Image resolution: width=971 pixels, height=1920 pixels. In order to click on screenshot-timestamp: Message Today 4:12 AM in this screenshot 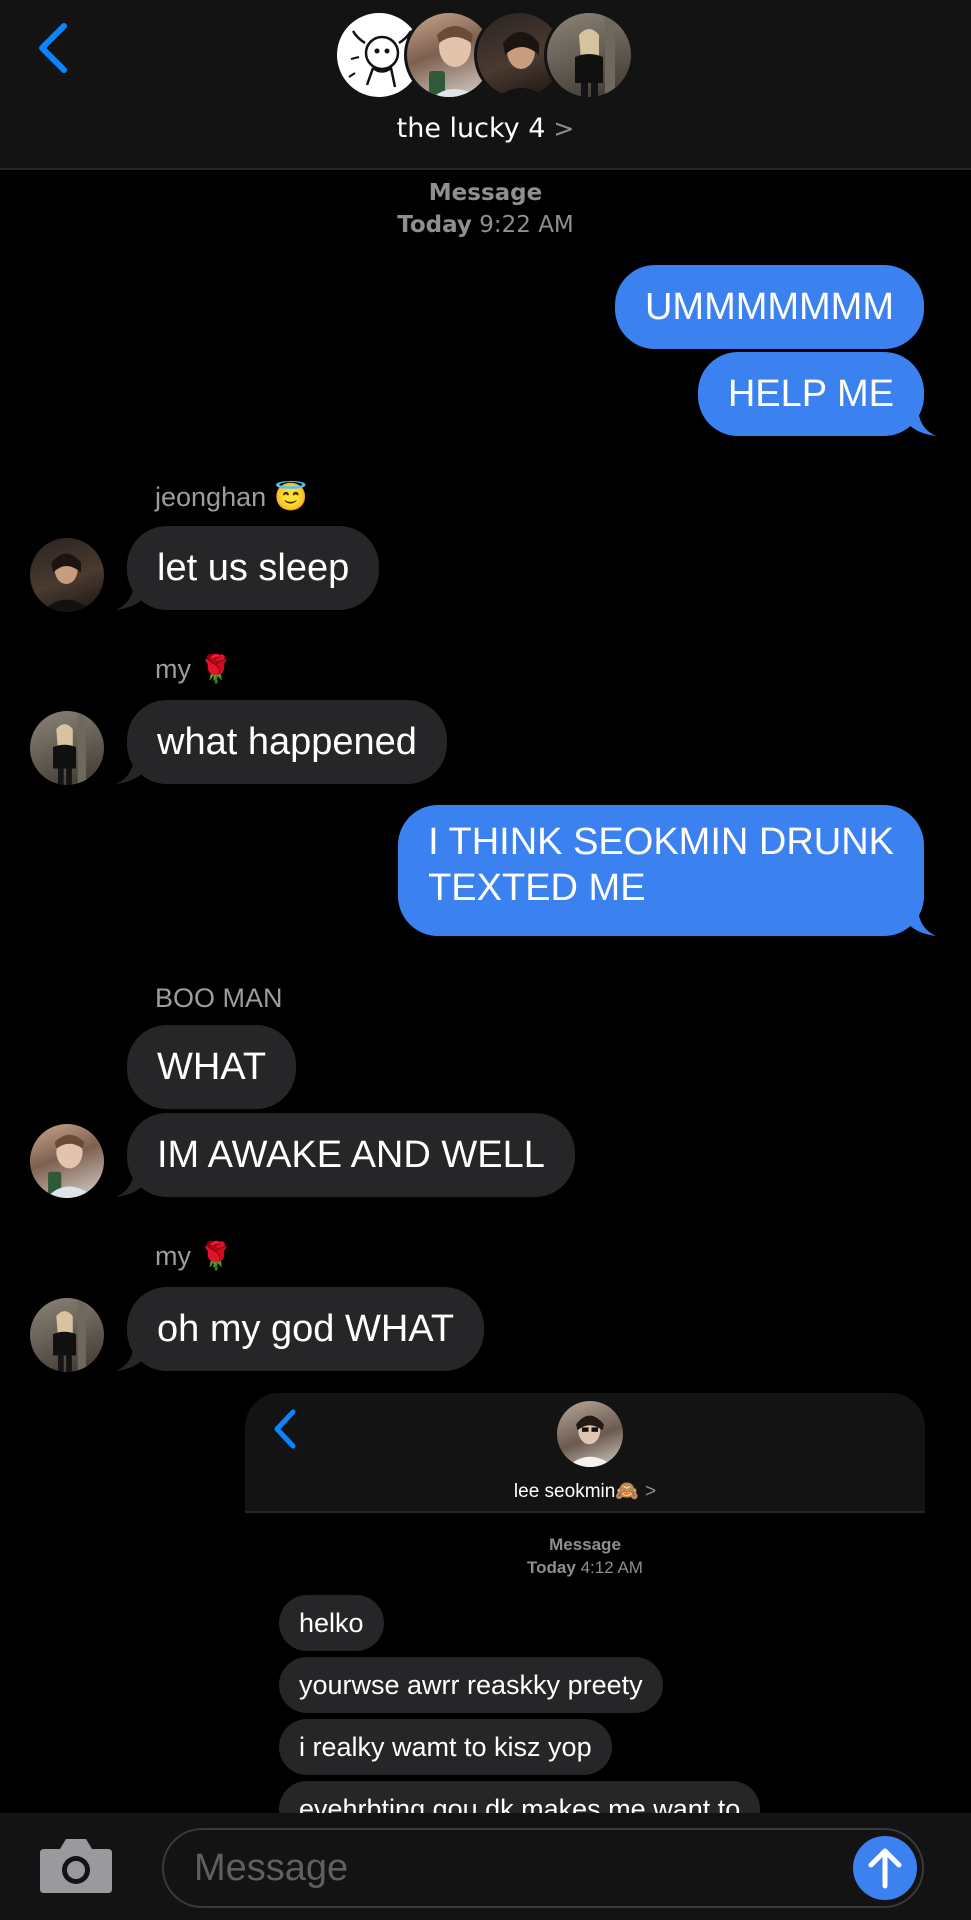, I will do `click(585, 1556)`.